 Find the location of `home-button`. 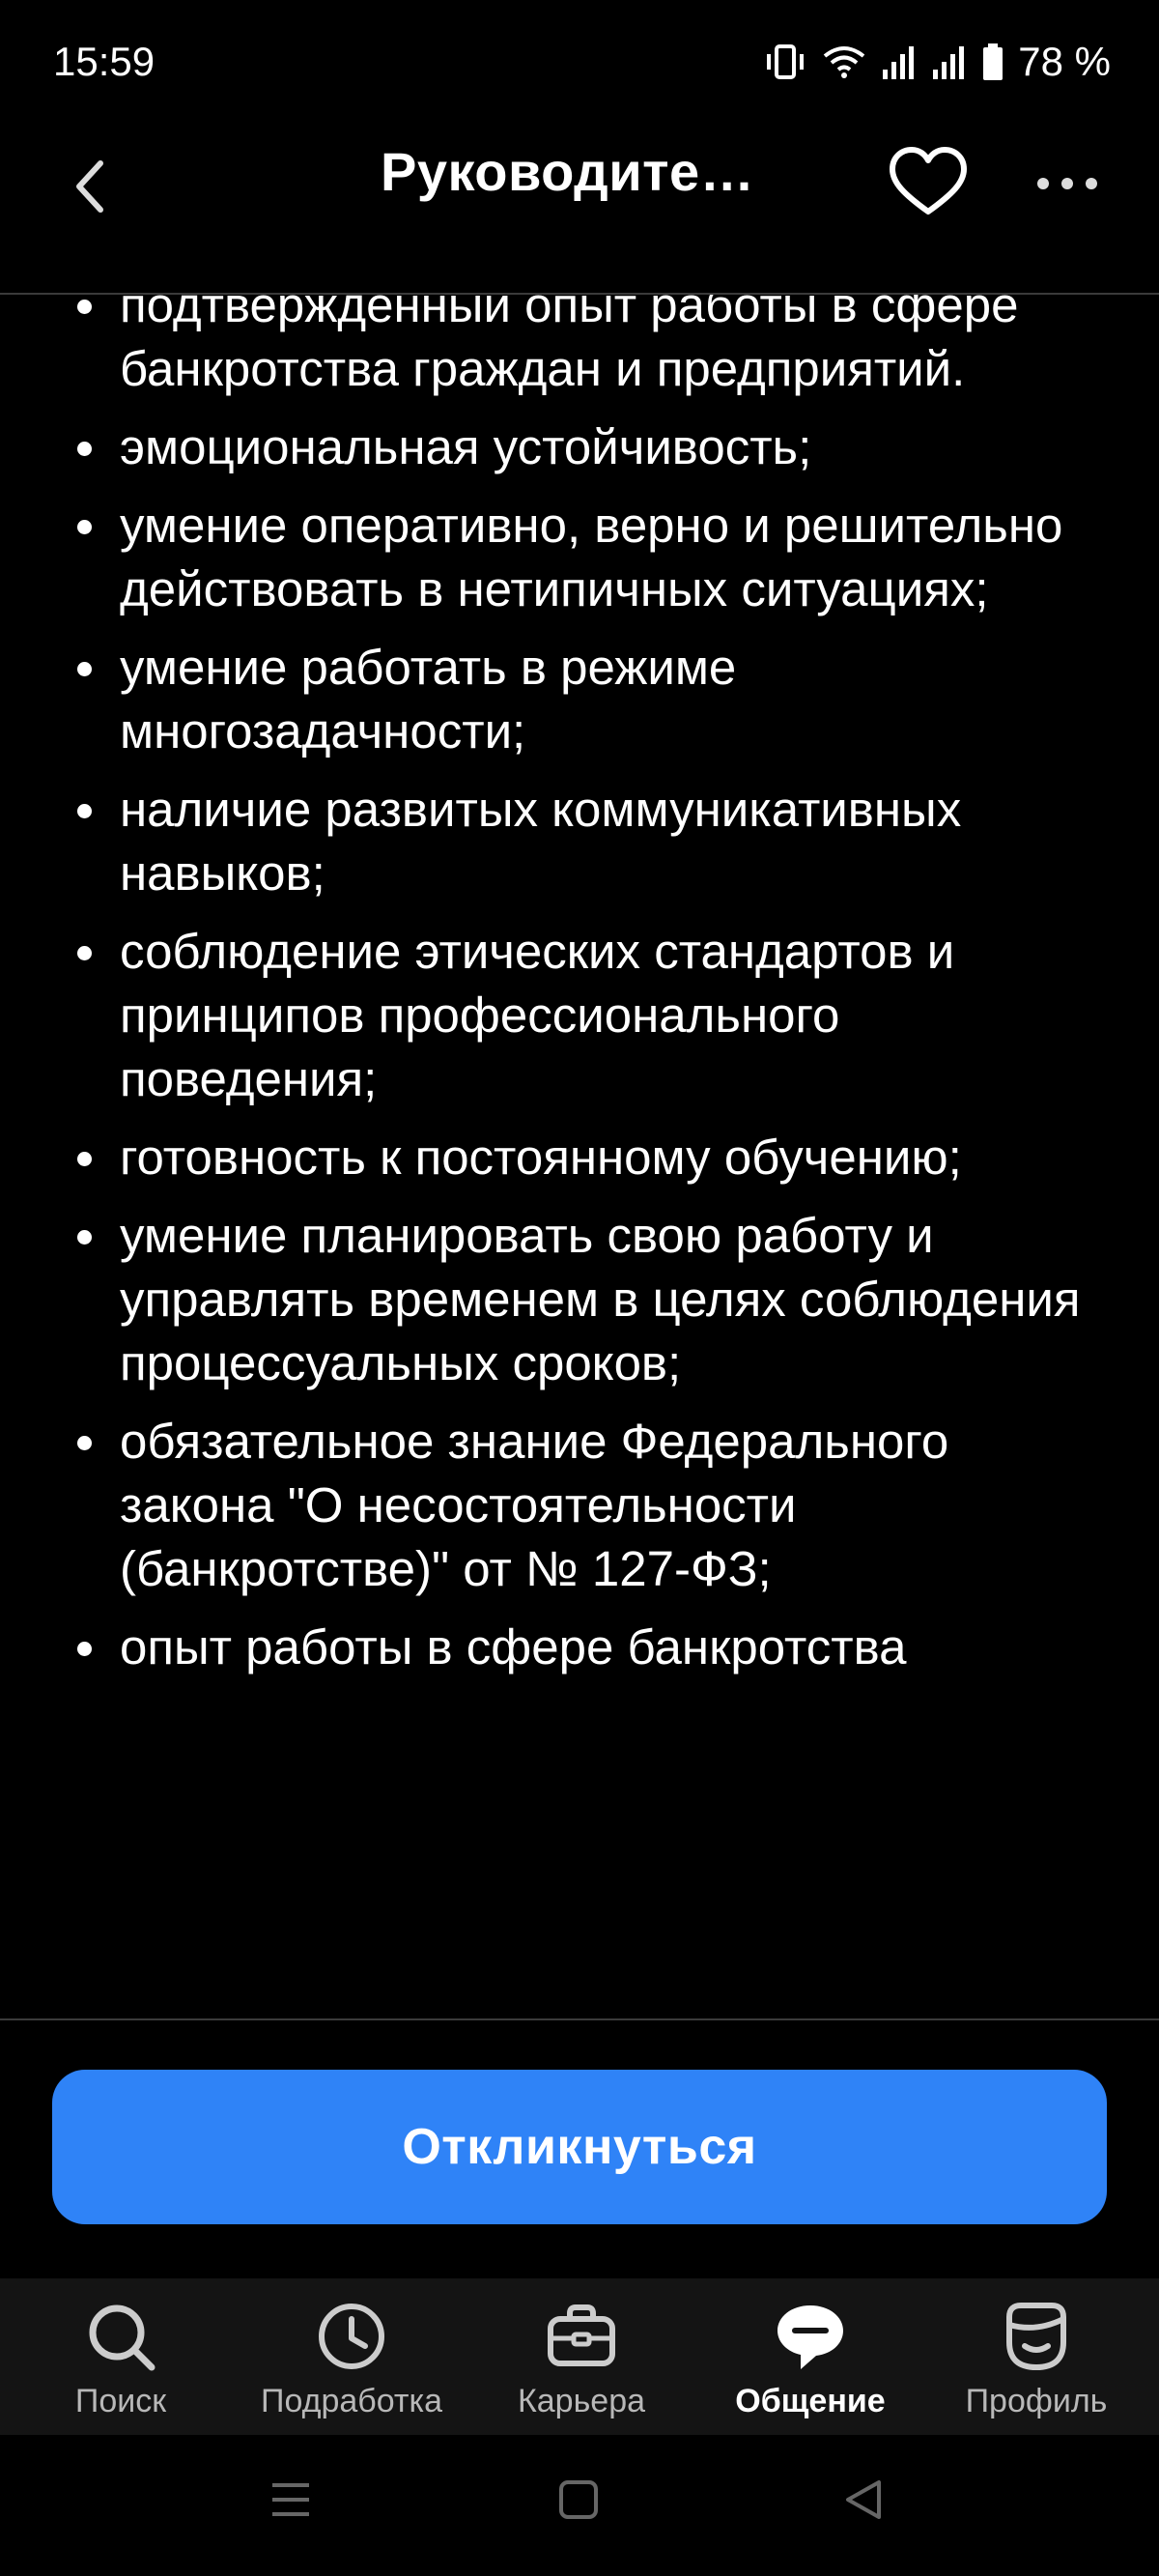

home-button is located at coordinates (579, 2502).